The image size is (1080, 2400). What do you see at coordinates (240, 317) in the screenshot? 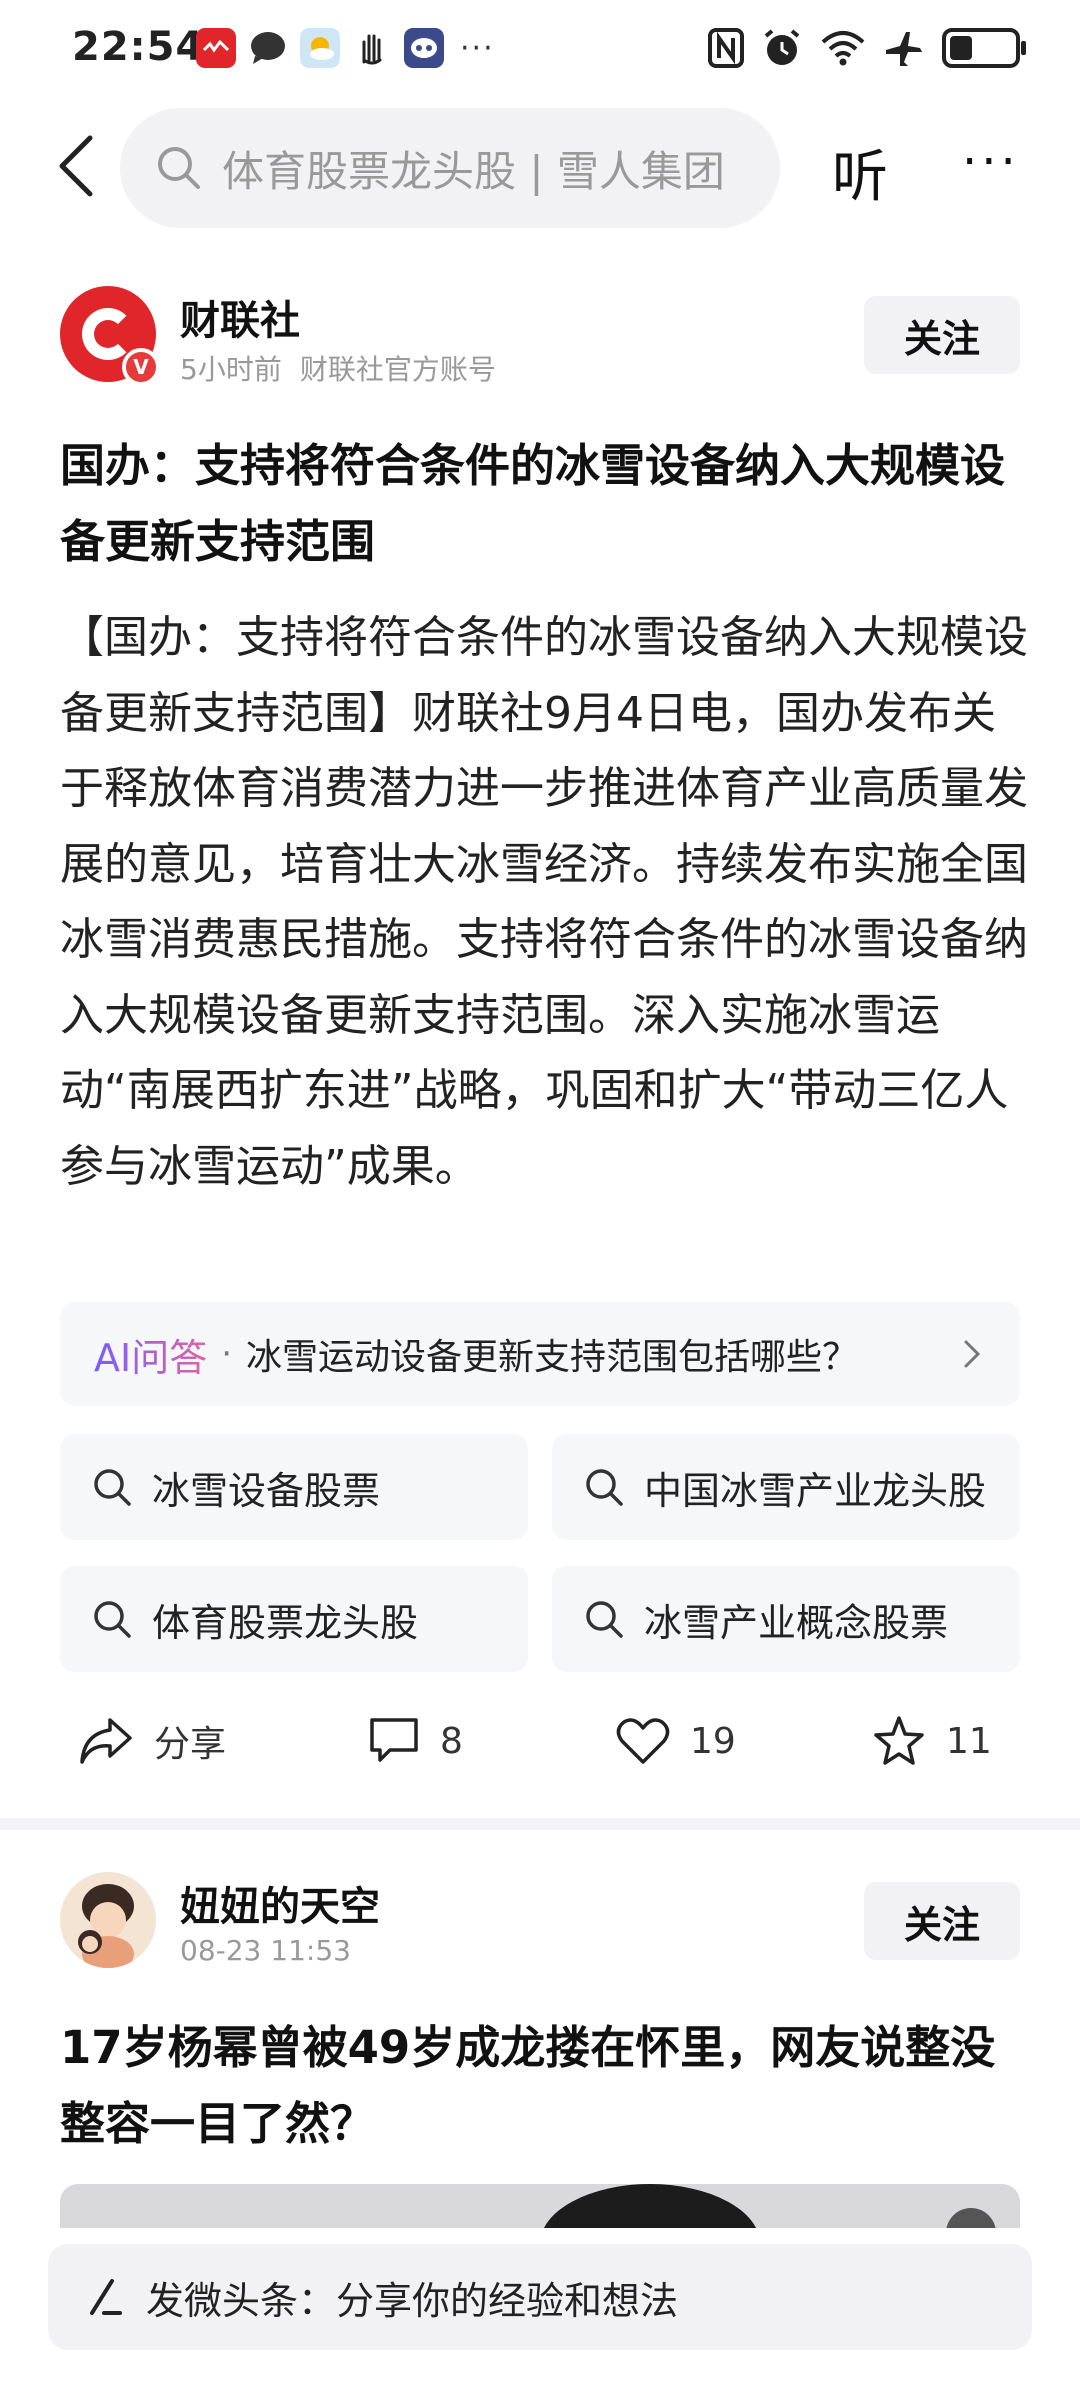
I see `author-name: 财联社` at bounding box center [240, 317].